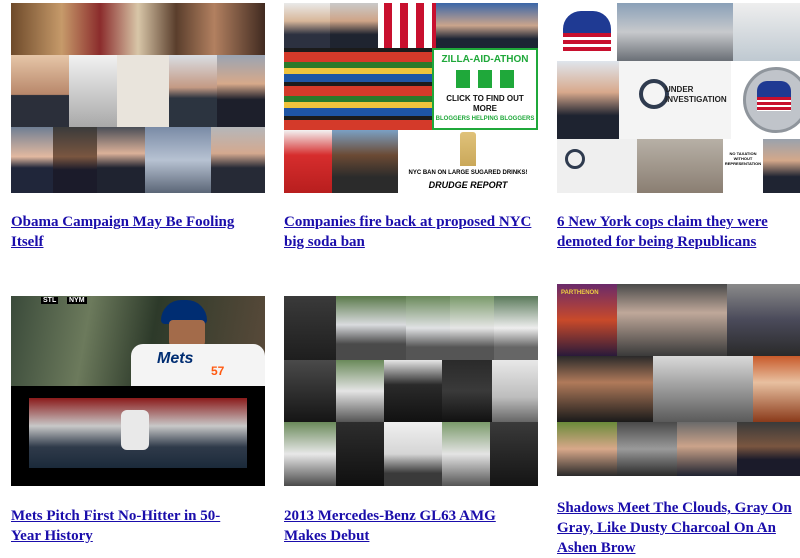  What do you see at coordinates (597, 166) in the screenshot?
I see `under-investigation-graphic` at bounding box center [597, 166].